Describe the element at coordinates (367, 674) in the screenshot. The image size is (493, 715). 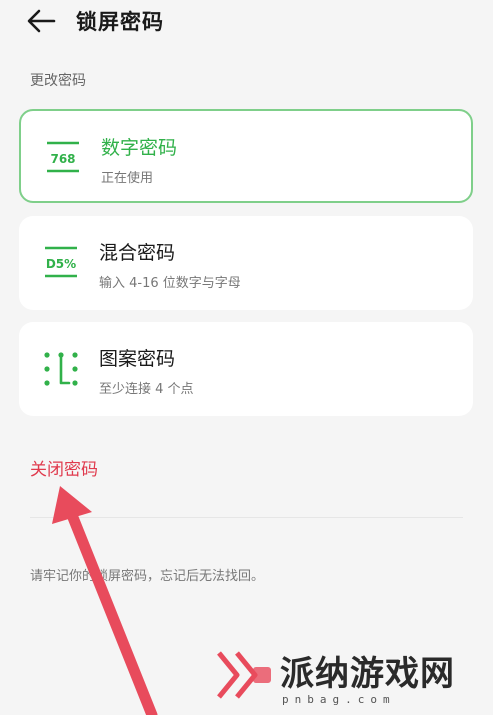
I see `watermark-text: 派纳游戏网` at that location.